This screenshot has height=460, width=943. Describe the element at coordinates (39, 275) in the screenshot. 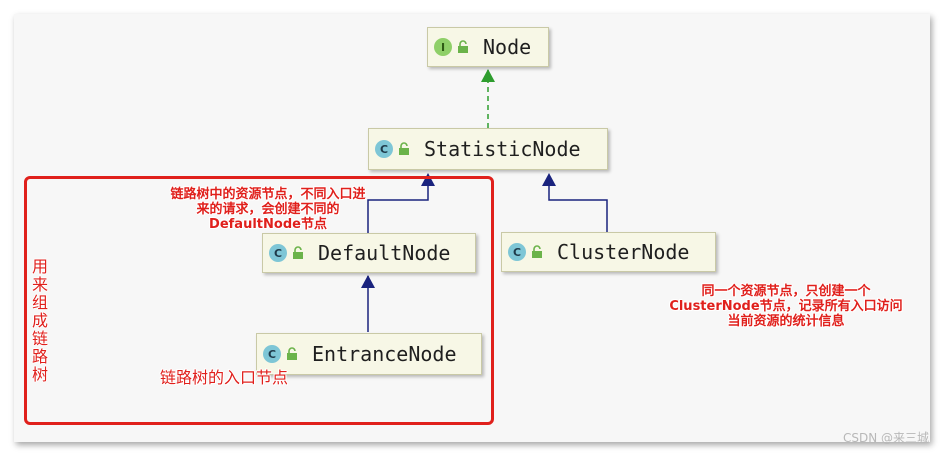

I see `label-line: 用来` at that location.